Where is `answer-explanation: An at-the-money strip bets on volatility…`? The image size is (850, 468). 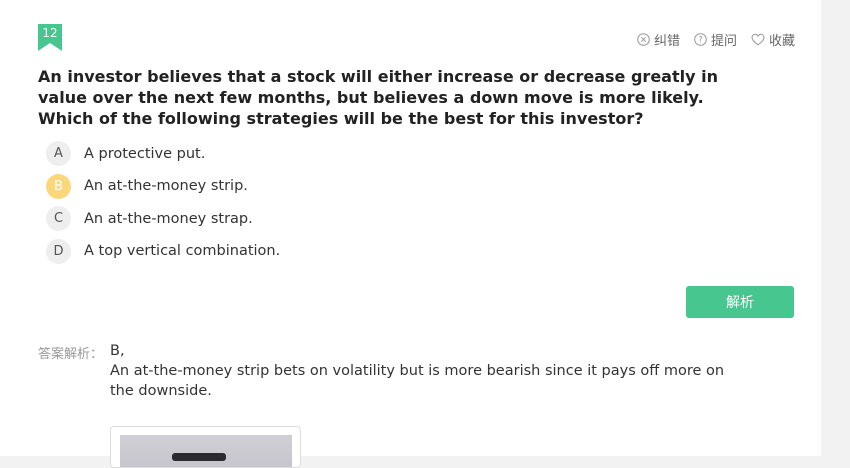 answer-explanation: An at-the-money strip bets on volatility… is located at coordinates (417, 381).